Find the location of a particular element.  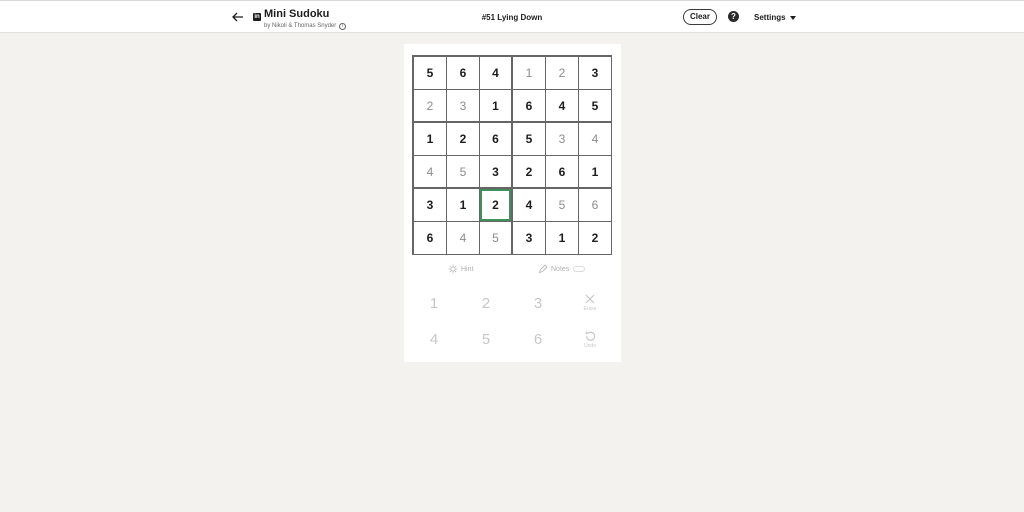

sudoku-cell-r6-c1: 6 is located at coordinates (430, 238).